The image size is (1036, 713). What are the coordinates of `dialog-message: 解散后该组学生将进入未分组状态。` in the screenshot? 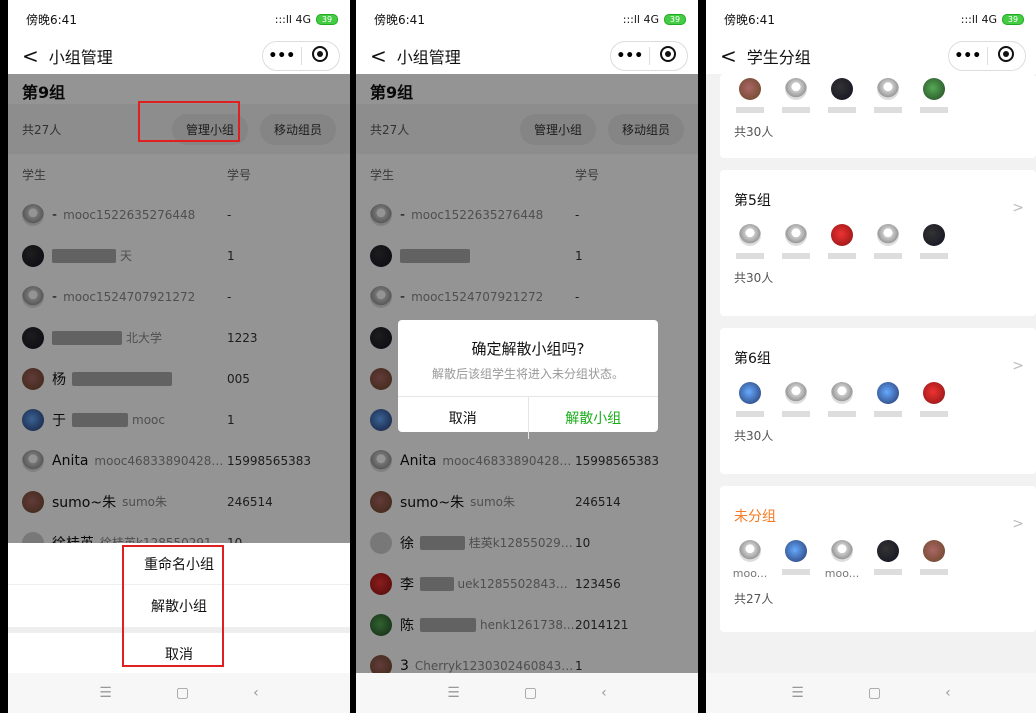 It's located at (528, 381).